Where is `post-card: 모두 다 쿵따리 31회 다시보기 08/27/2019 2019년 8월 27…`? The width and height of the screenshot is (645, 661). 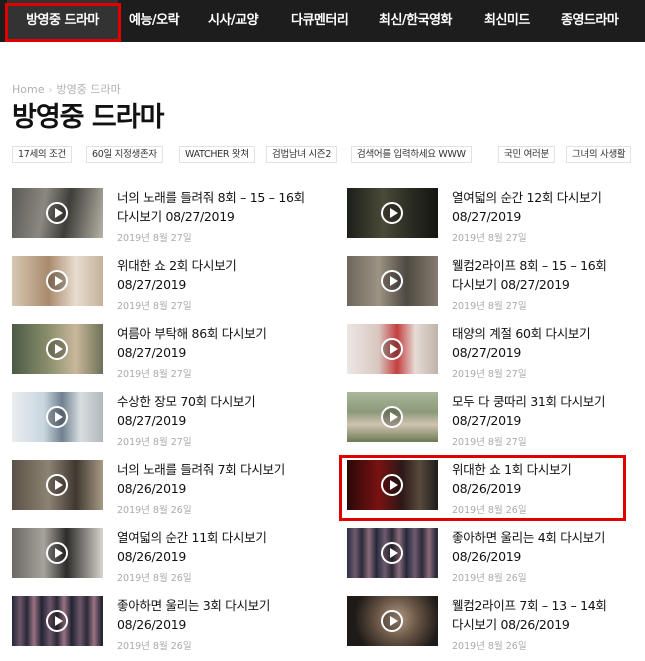 post-card: 모두 다 쿵따리 31회 다시보기 08/27/2019 2019년 8월 27… is located at coordinates (495, 422).